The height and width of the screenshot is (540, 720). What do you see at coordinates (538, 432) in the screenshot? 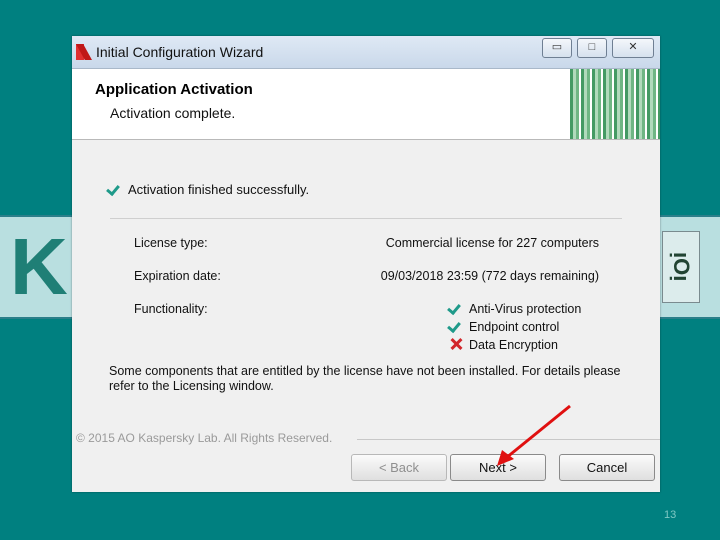
I see `arrow-shaft` at bounding box center [538, 432].